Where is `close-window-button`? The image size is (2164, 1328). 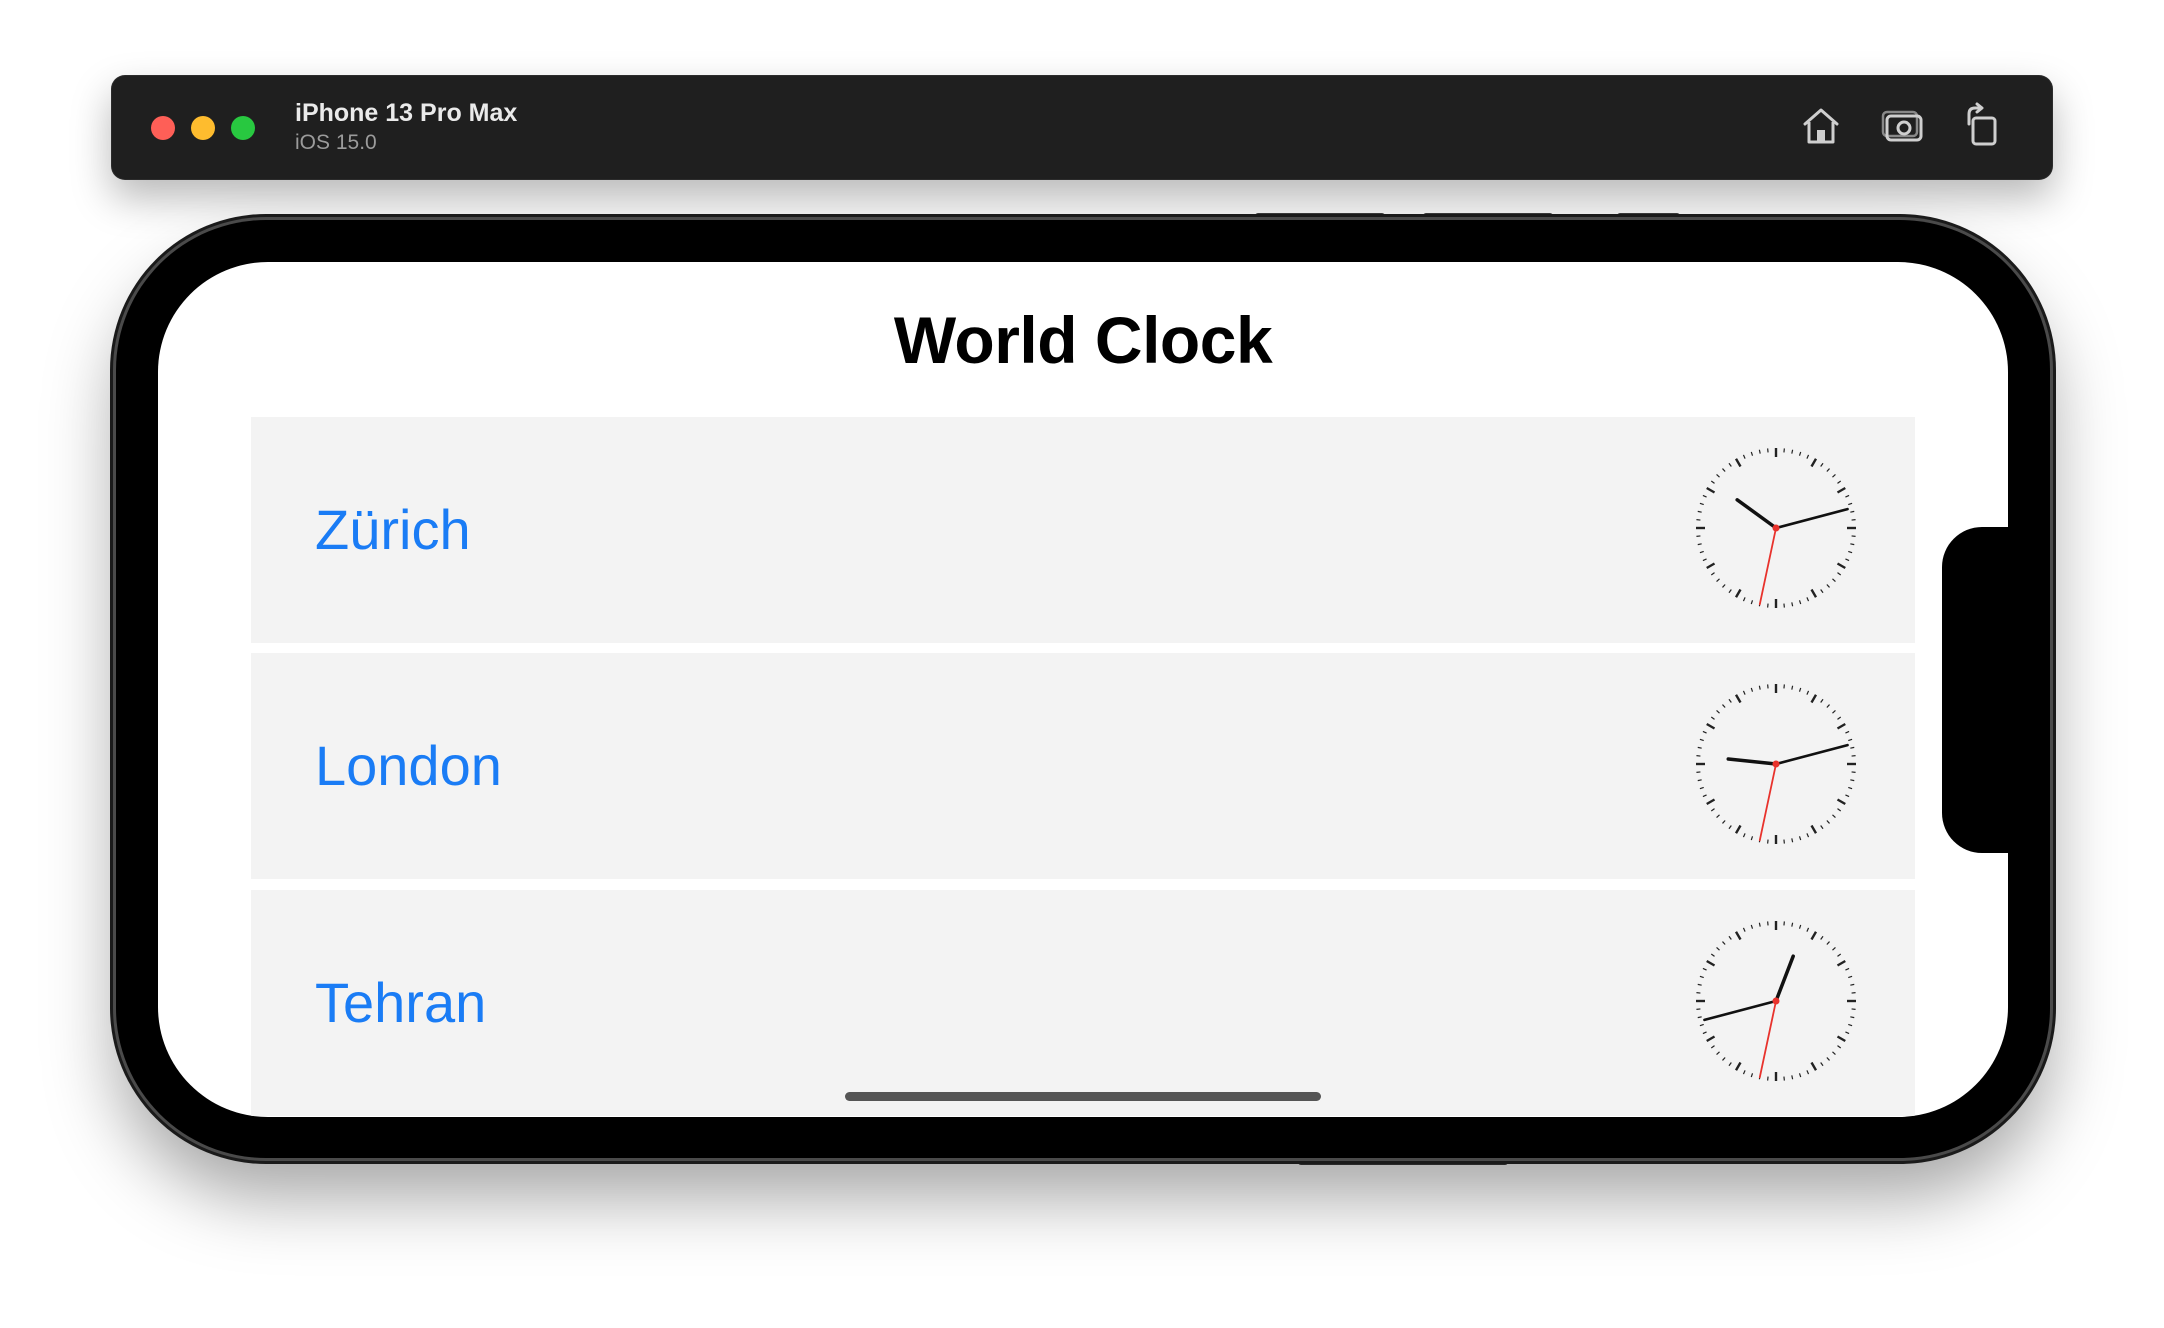 close-window-button is located at coordinates (163, 128).